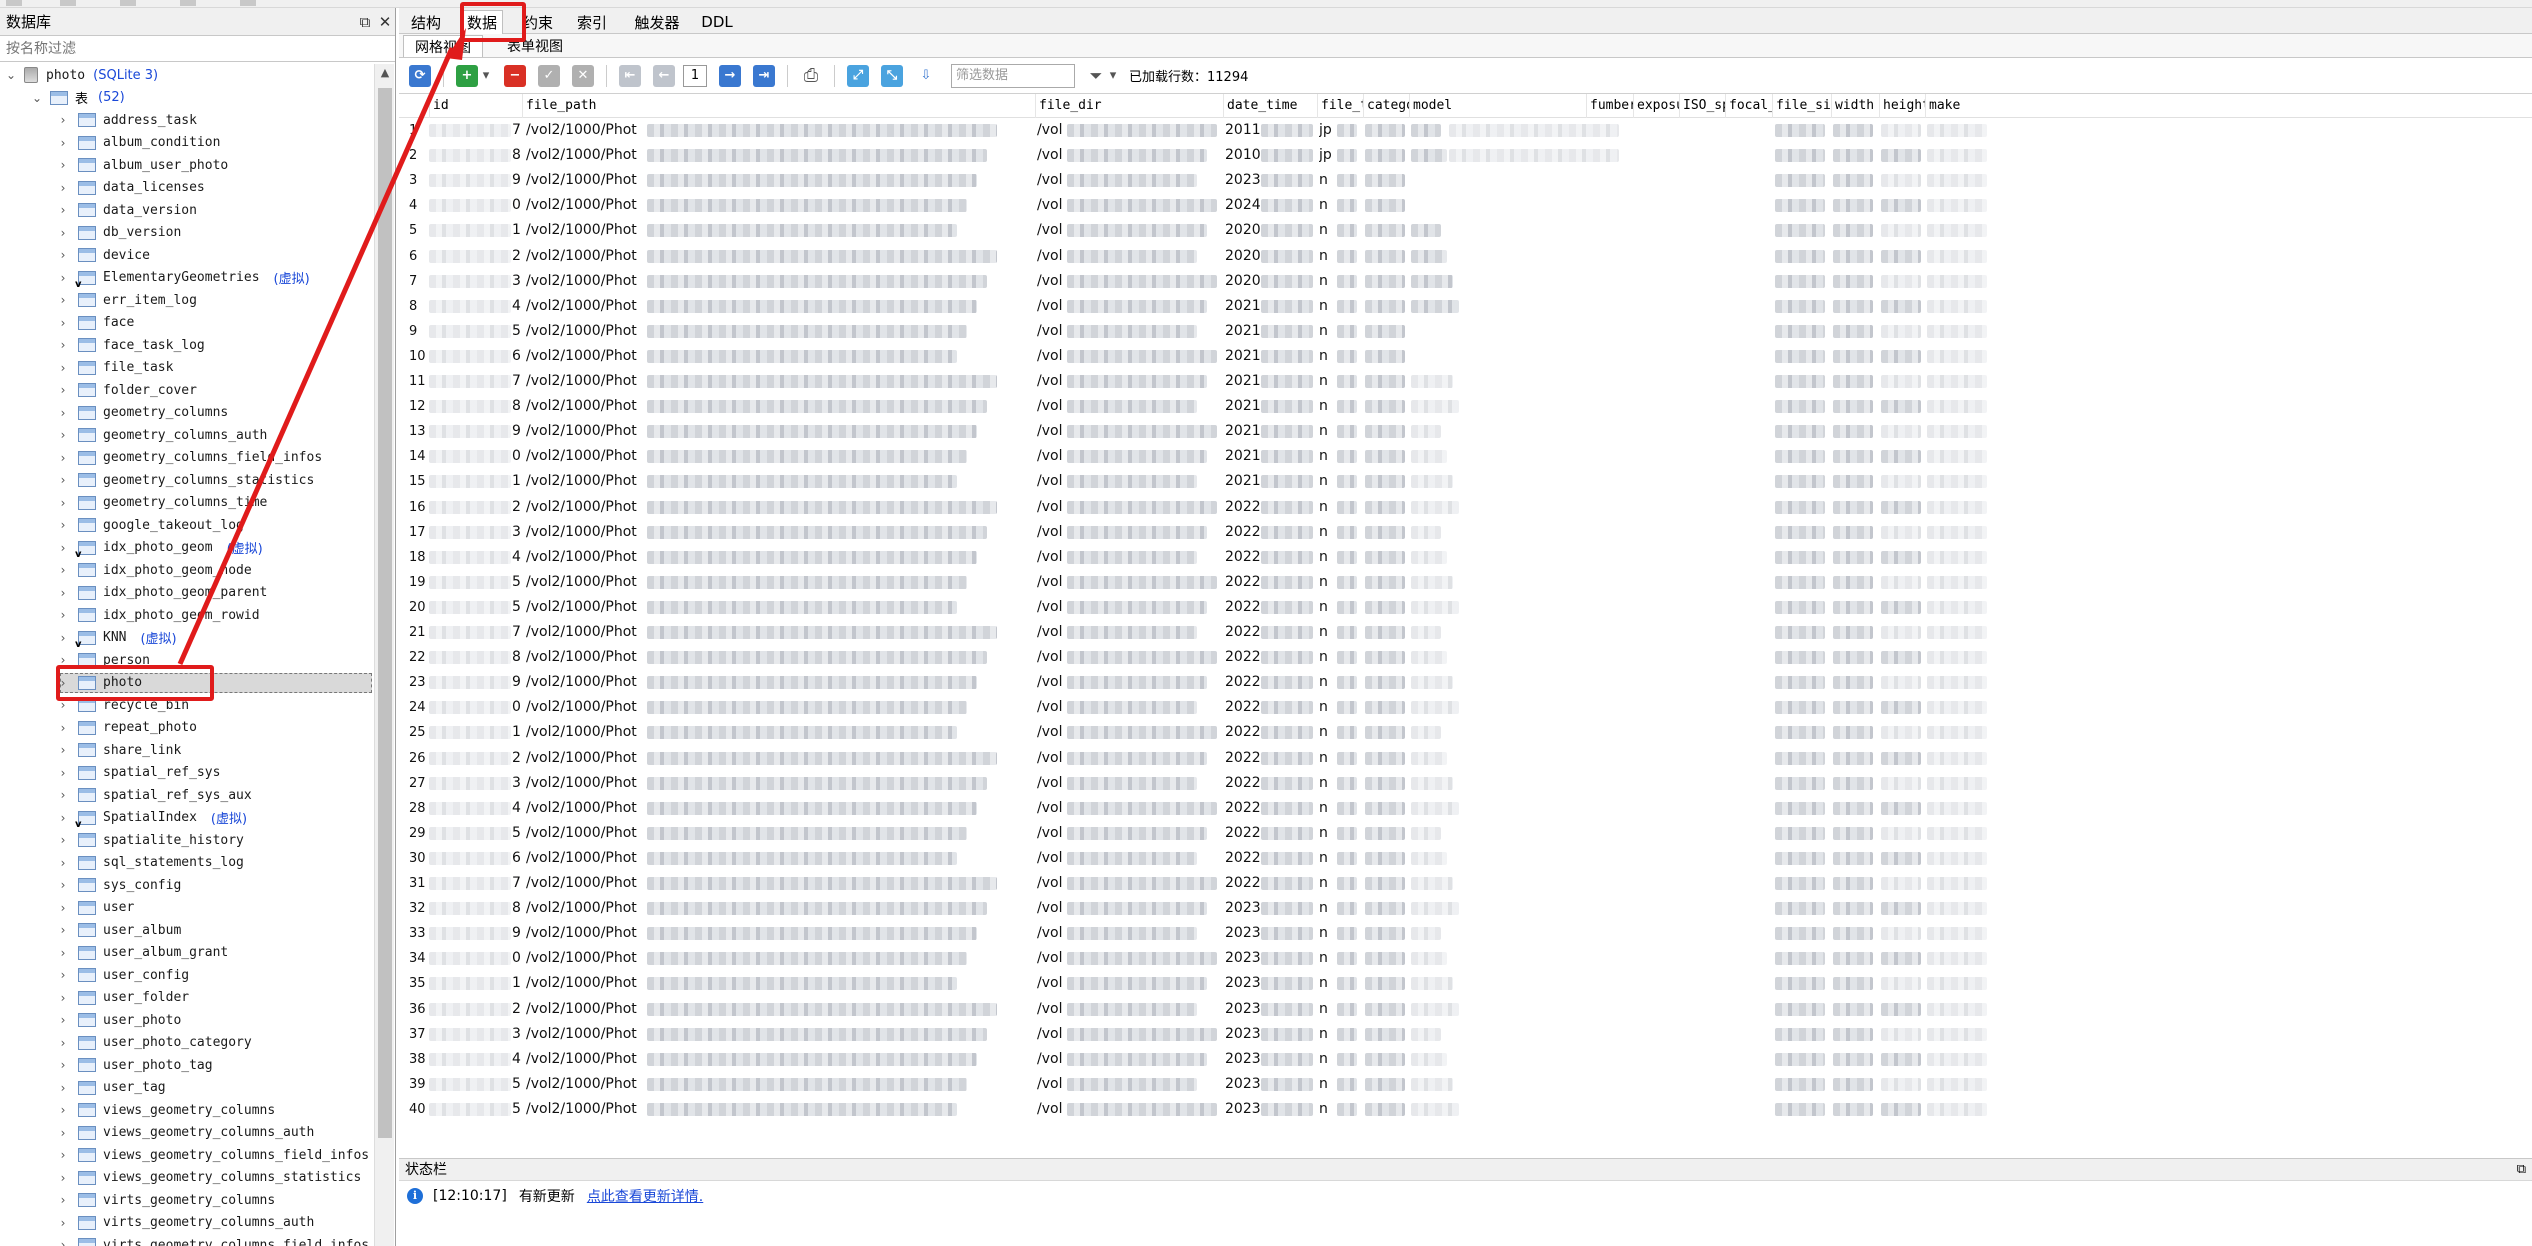 The image size is (2532, 1246). Describe the element at coordinates (518, 180) in the screenshot. I see `cell-id: 9` at that location.